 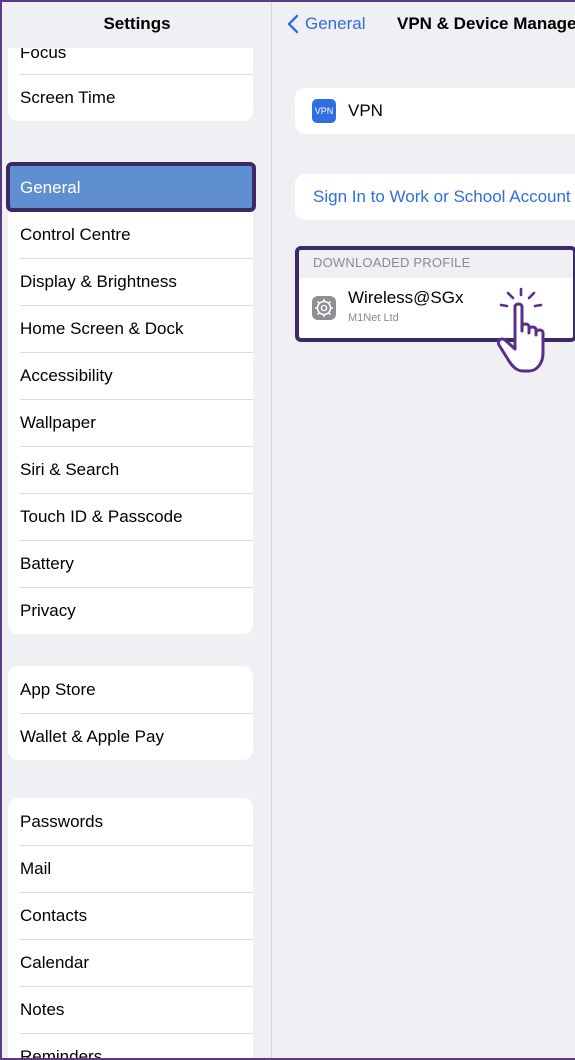 I want to click on sidebar-group-store: App Store Wallet & Apple Pay, so click(x=130, y=713).